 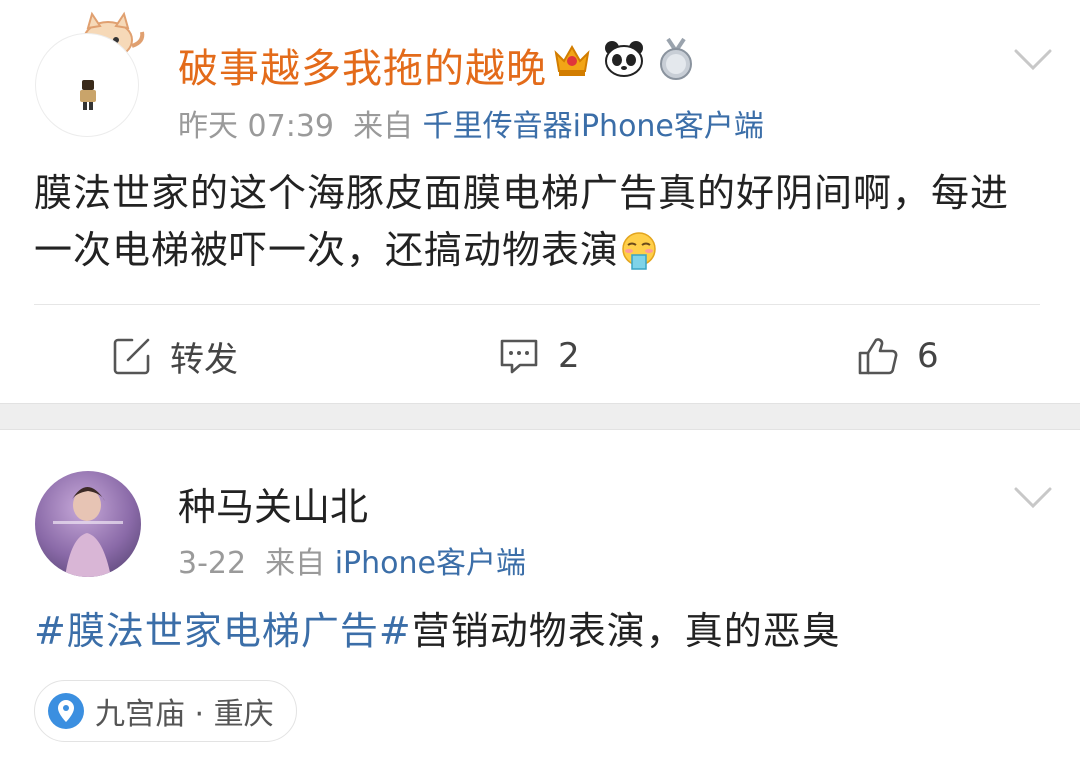 What do you see at coordinates (88, 532) in the screenshot?
I see `avatar-photo-icon` at bounding box center [88, 532].